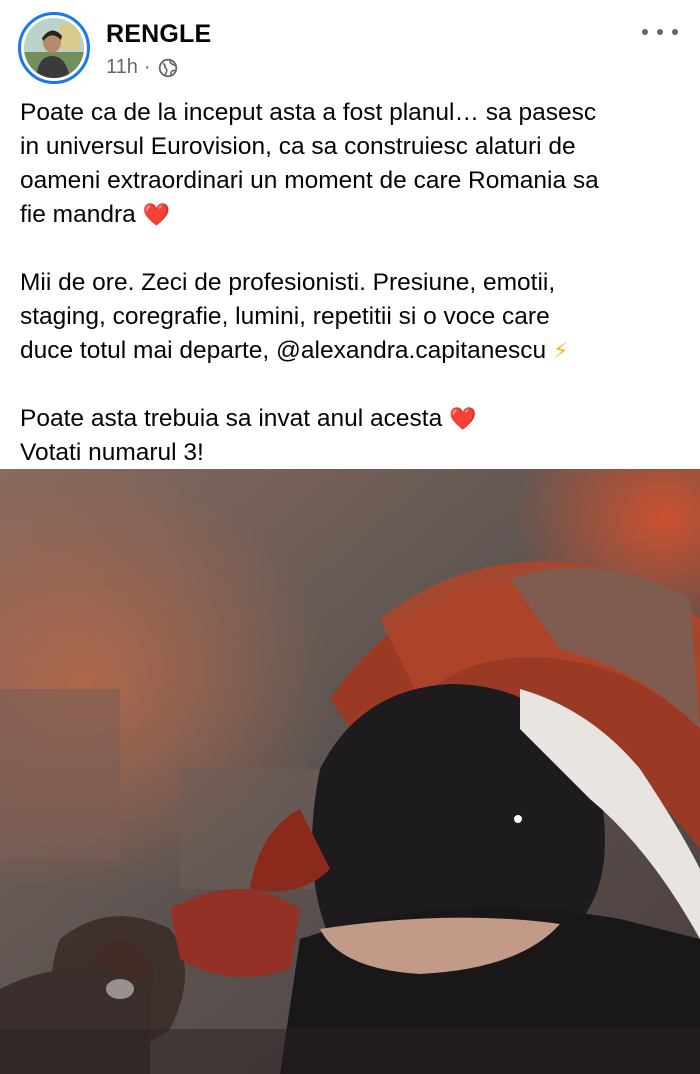 The image size is (700, 1074). I want to click on post-header: RENGLE 11h ·, so click(350, 45).